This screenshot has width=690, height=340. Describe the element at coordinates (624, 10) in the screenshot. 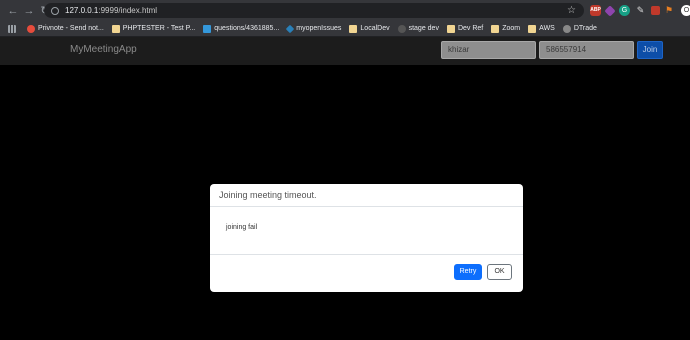

I see `grammarly-icon: G` at that location.